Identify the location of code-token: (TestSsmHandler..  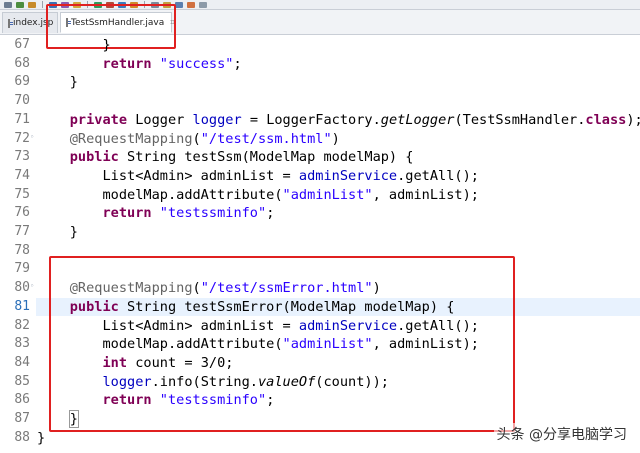
(520, 119).